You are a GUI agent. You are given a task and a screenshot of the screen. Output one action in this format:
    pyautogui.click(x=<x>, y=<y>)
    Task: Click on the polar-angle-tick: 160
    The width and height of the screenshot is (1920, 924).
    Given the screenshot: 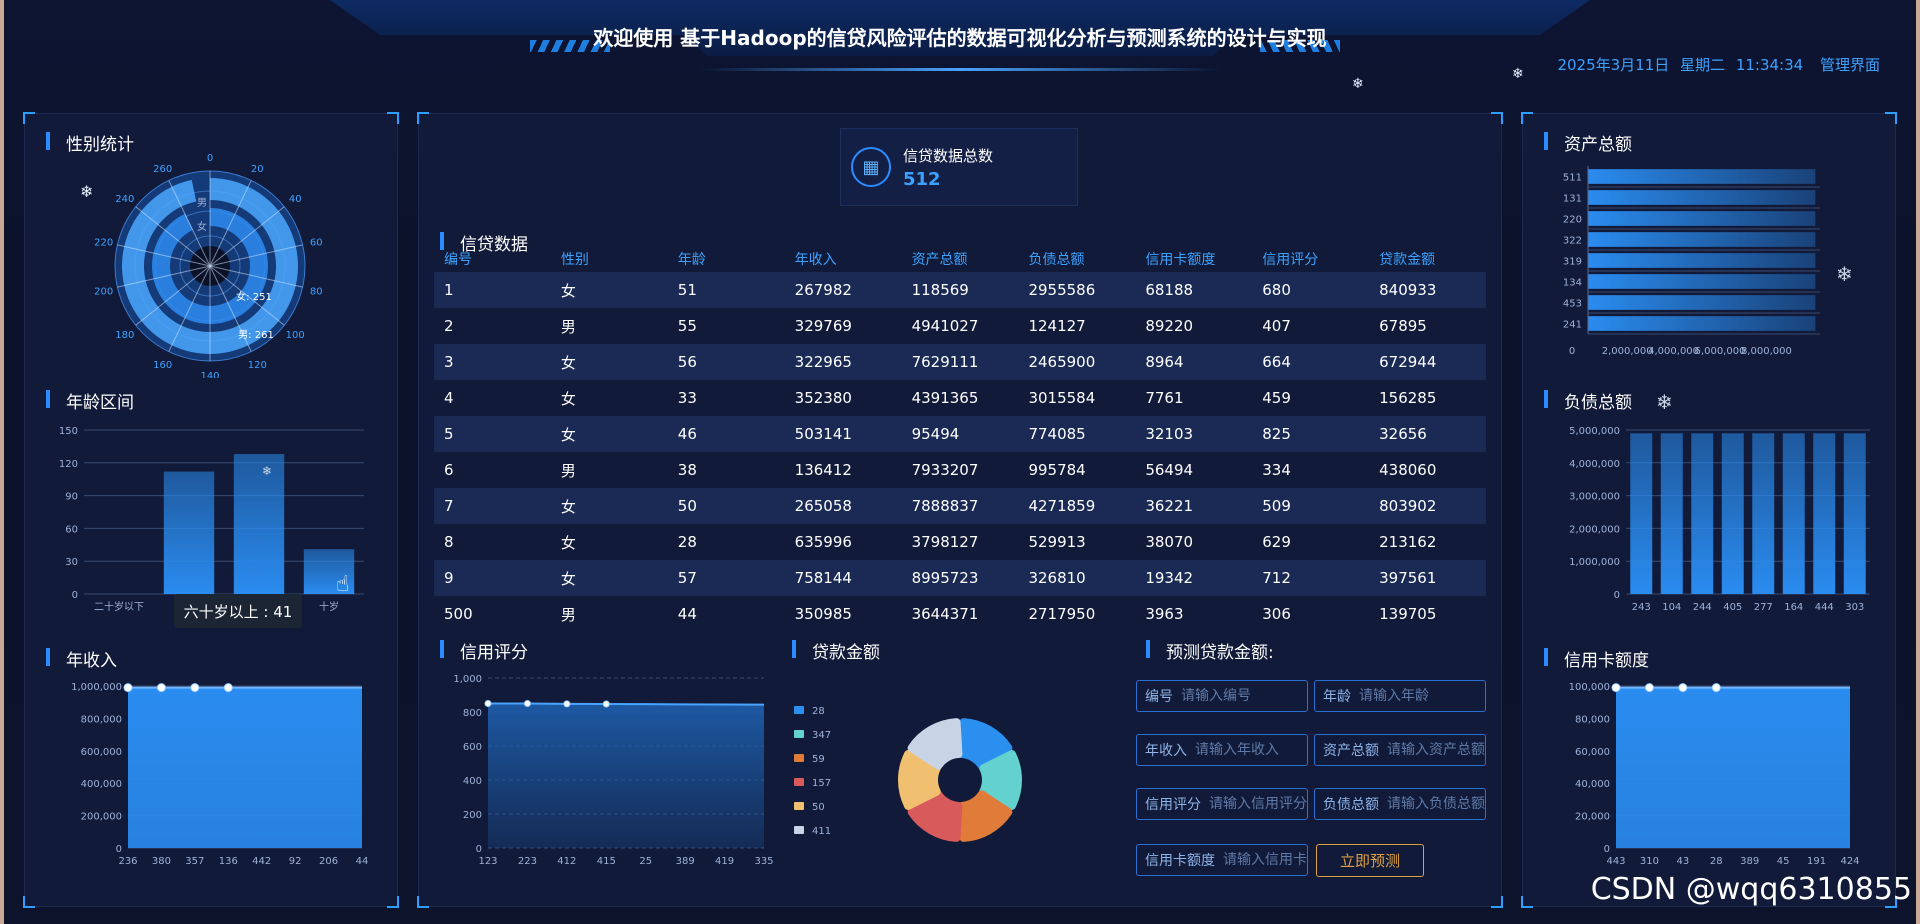 What is the action you would take?
    pyautogui.click(x=162, y=365)
    